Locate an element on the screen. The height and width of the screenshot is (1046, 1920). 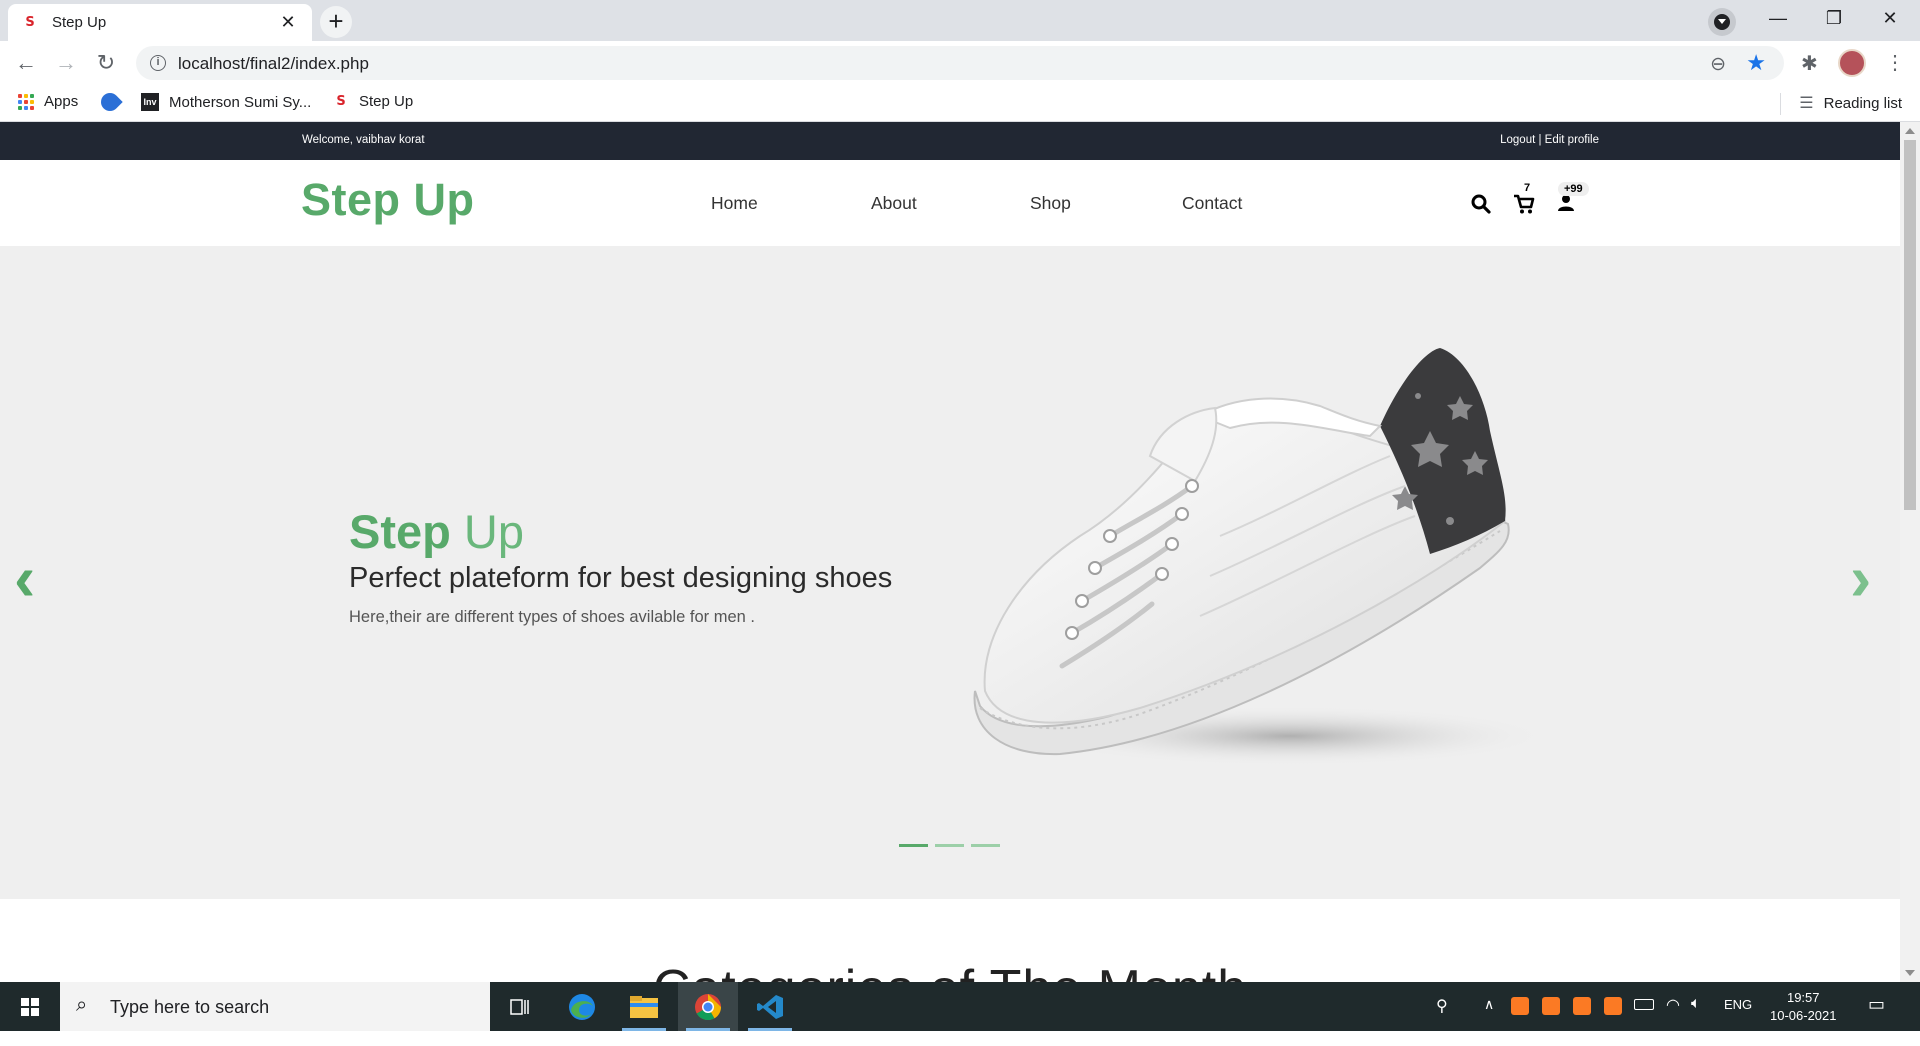
site-logo: Step Up is located at coordinates (388, 200).